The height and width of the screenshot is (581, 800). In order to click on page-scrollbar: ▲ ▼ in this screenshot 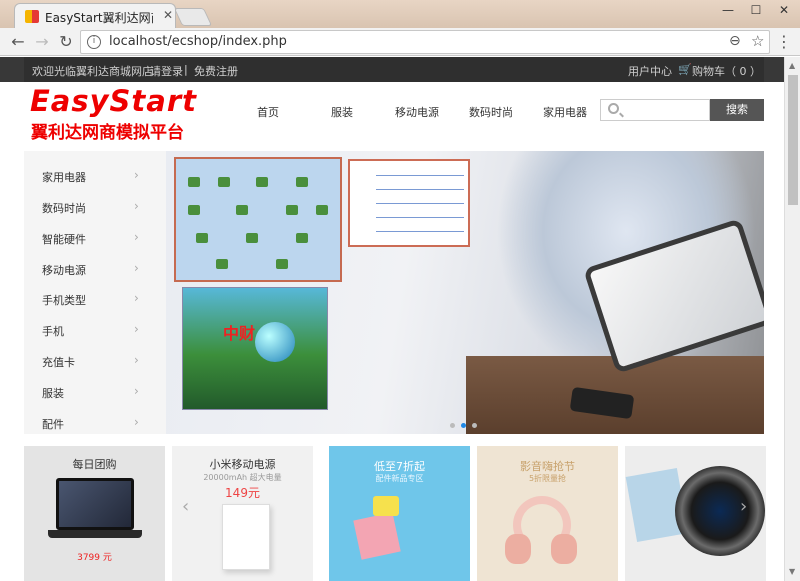, I will do `click(792, 319)`.